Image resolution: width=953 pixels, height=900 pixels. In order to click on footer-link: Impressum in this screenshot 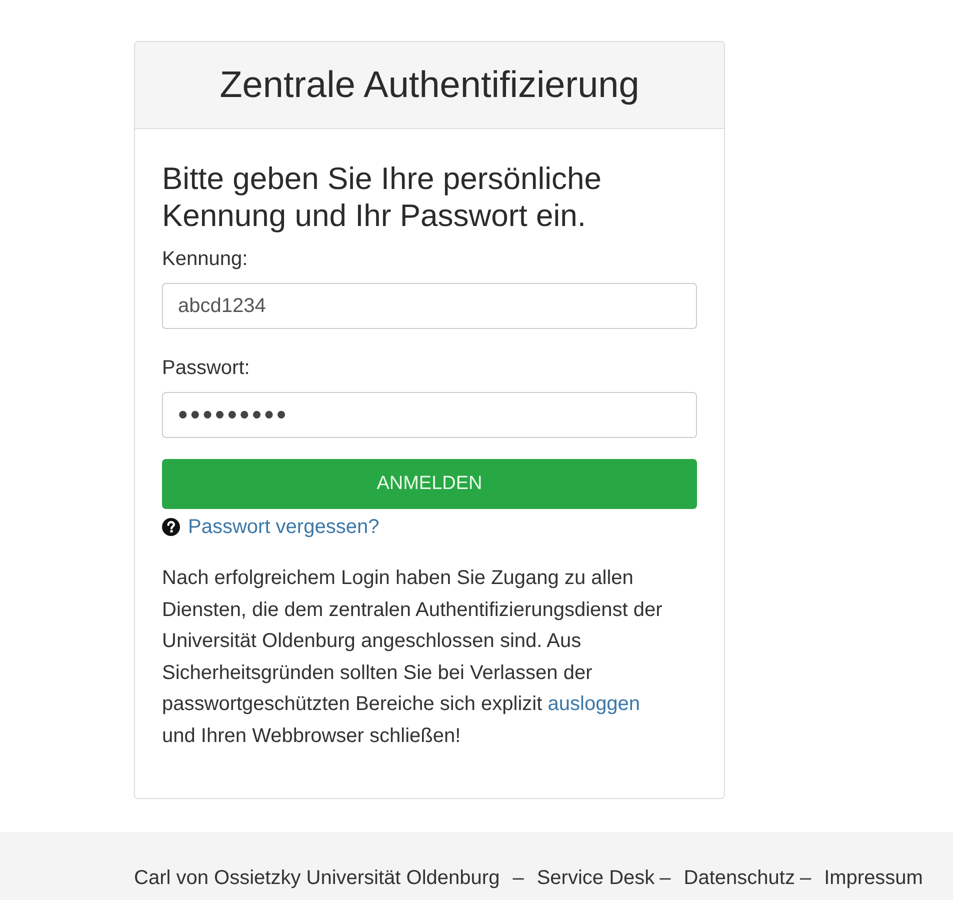, I will do `click(873, 878)`.